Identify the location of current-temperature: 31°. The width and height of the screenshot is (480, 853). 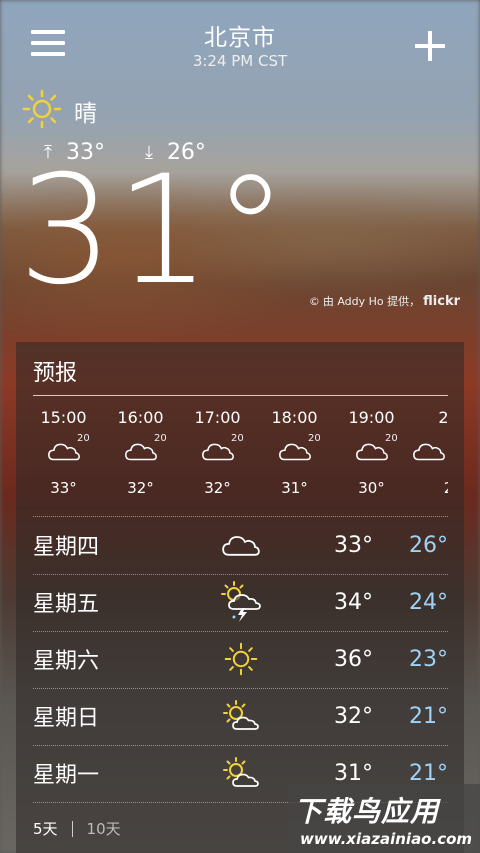
(154, 231).